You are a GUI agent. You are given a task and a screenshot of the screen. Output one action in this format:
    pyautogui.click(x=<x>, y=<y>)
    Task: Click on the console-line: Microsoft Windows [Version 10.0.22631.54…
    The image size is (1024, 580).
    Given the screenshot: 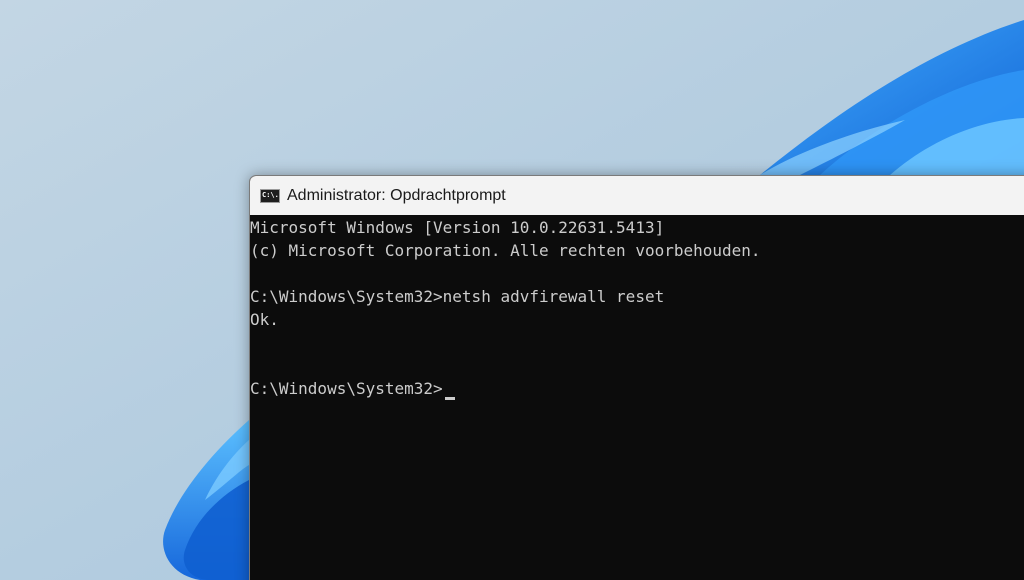 What is the action you would take?
    pyautogui.click(x=457, y=227)
    